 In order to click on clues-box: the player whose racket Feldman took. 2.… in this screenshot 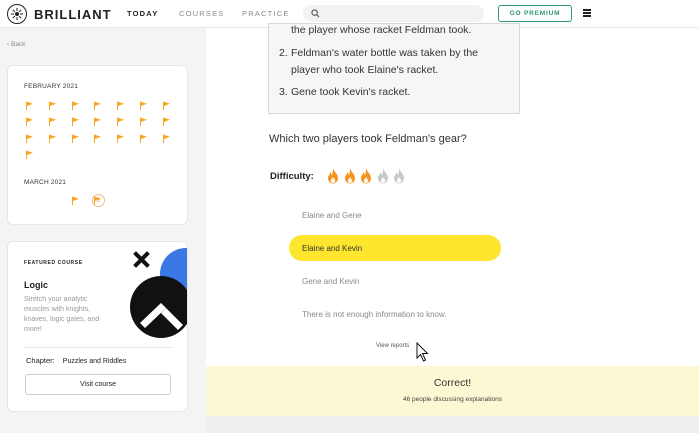, I will do `click(394, 68)`.